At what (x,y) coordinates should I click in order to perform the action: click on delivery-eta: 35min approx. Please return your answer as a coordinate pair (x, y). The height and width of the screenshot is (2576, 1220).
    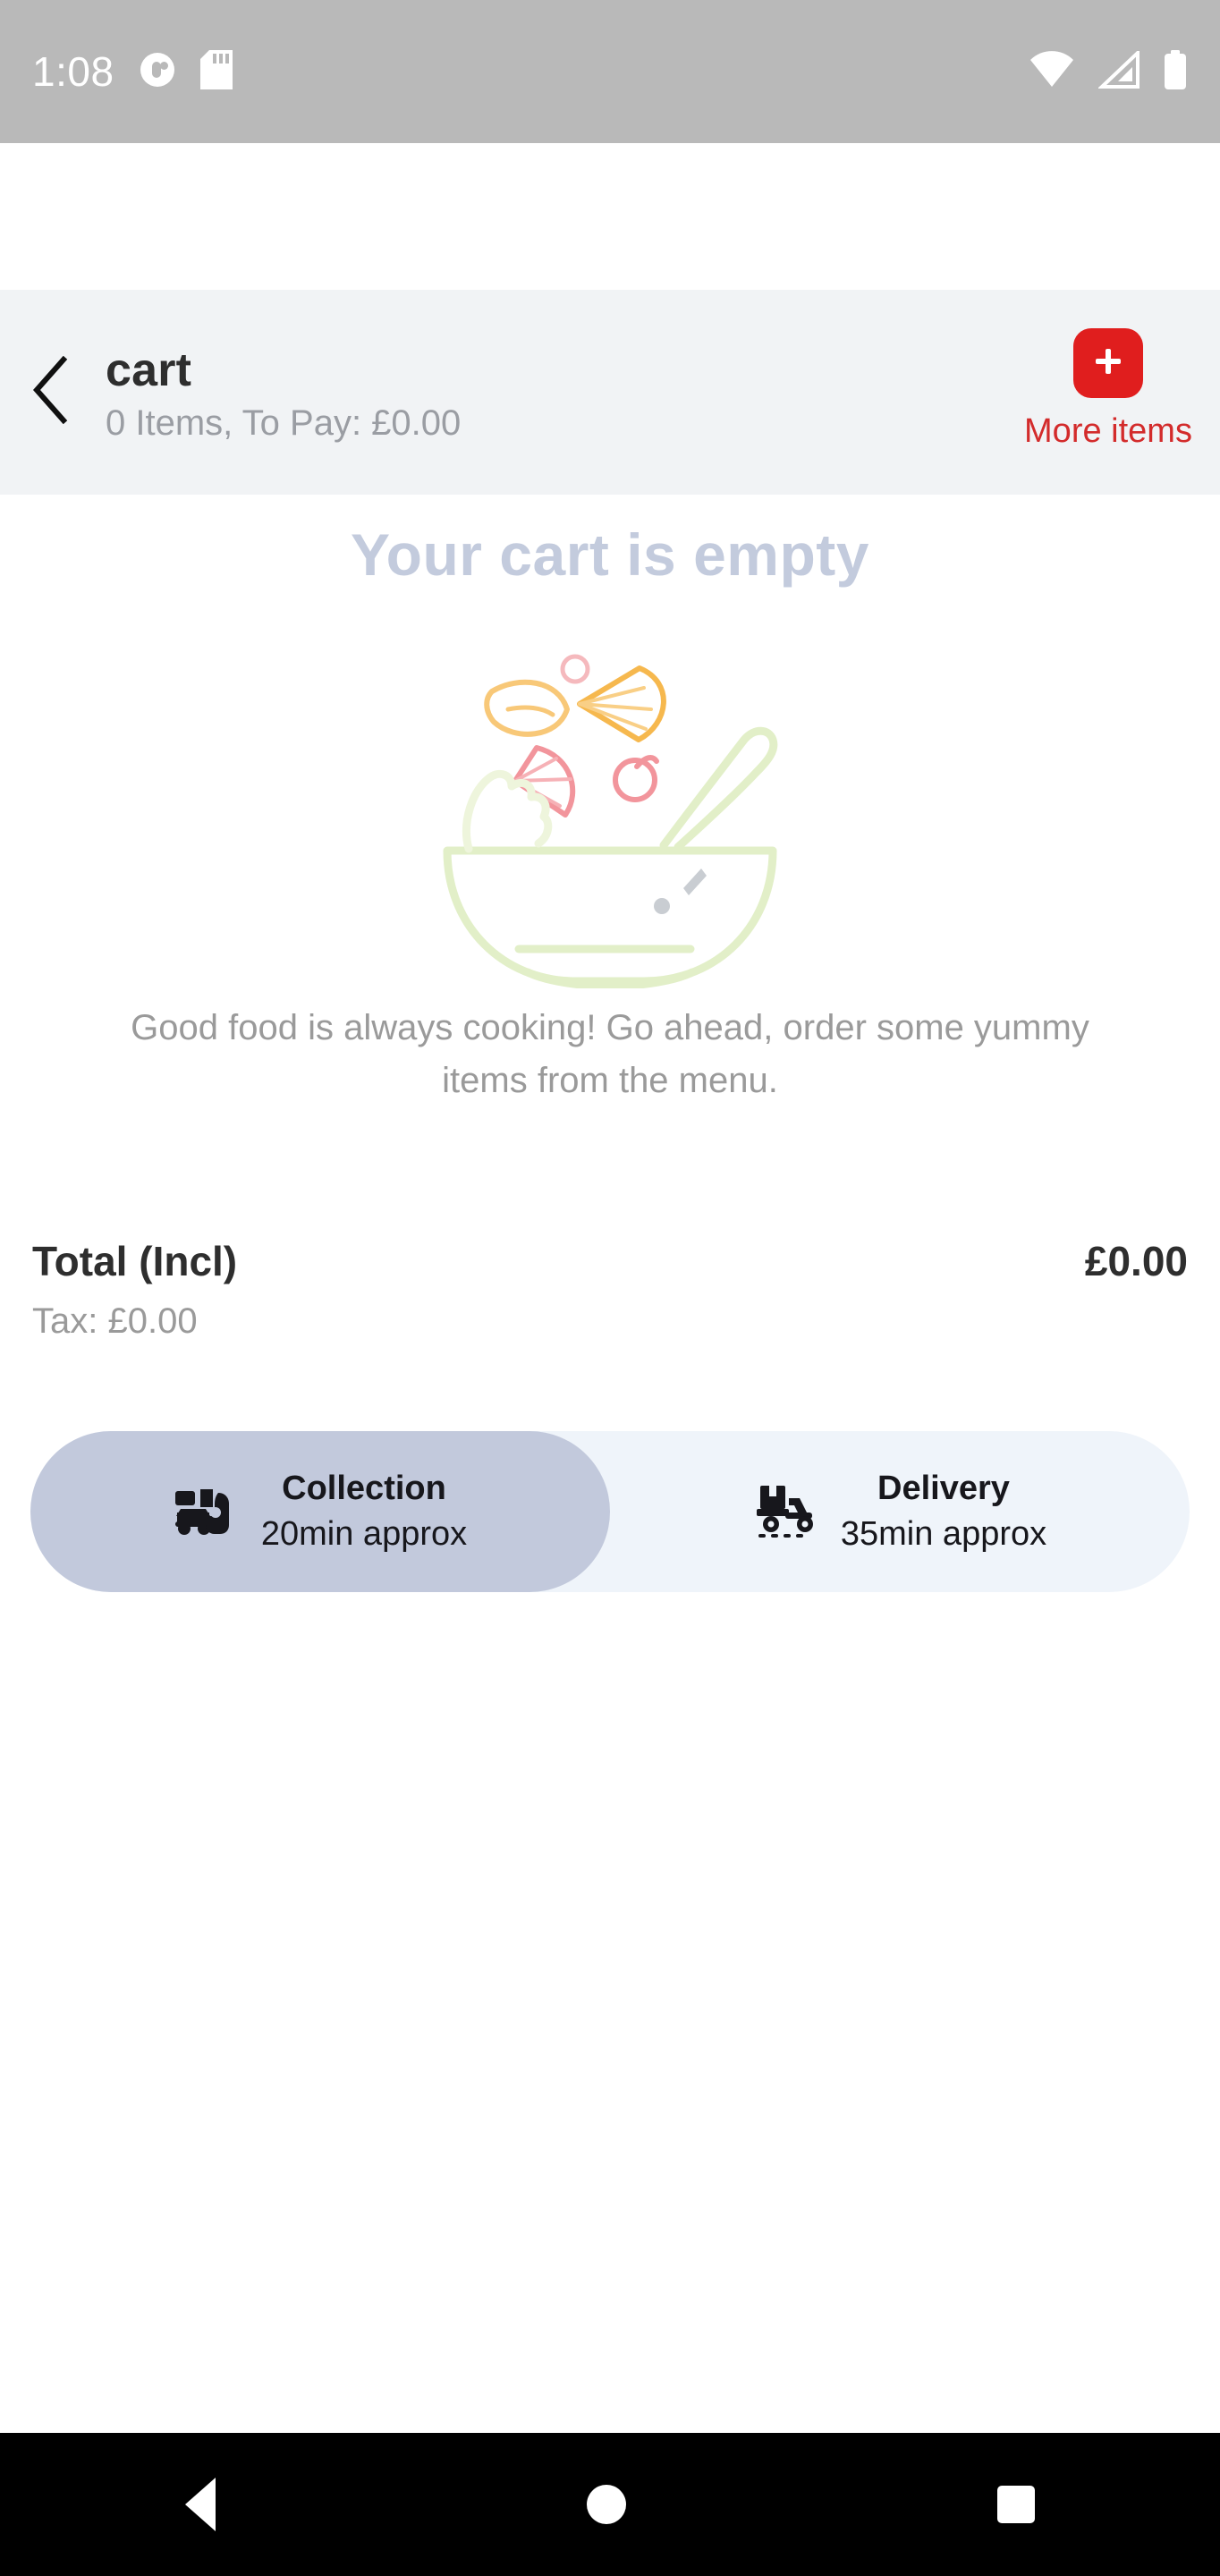
    Looking at the image, I should click on (944, 1534).